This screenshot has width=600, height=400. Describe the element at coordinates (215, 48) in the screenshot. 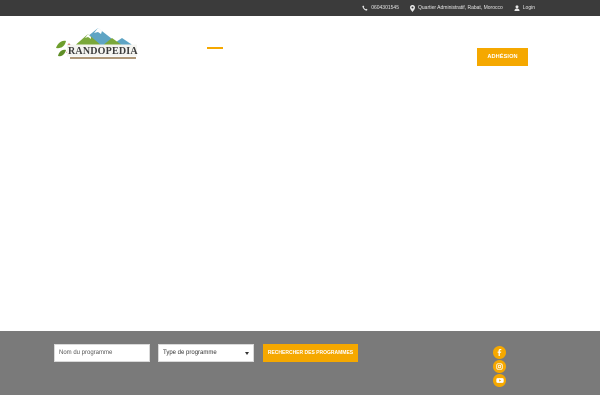

I see `nav-menu-indicator` at that location.